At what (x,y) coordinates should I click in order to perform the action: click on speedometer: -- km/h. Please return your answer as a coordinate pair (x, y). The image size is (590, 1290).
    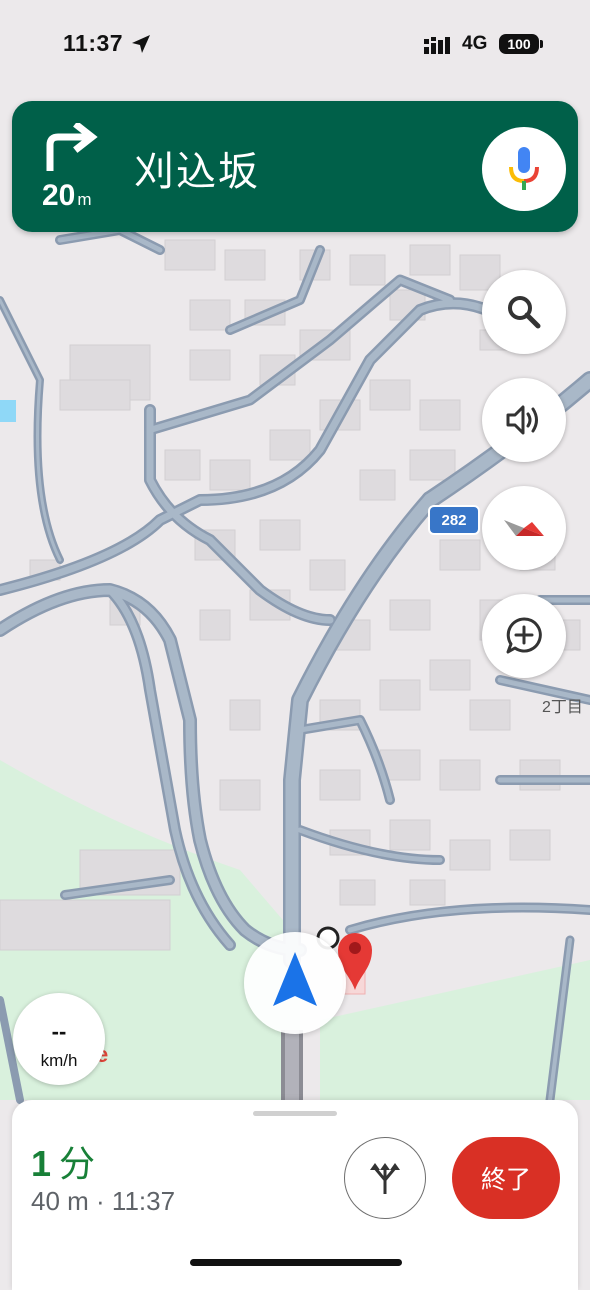
    Looking at the image, I should click on (59, 1039).